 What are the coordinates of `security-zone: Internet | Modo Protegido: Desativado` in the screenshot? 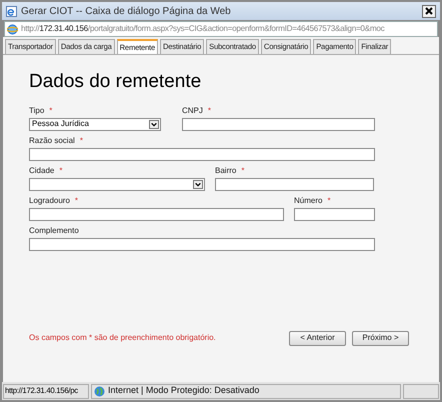 It's located at (184, 391).